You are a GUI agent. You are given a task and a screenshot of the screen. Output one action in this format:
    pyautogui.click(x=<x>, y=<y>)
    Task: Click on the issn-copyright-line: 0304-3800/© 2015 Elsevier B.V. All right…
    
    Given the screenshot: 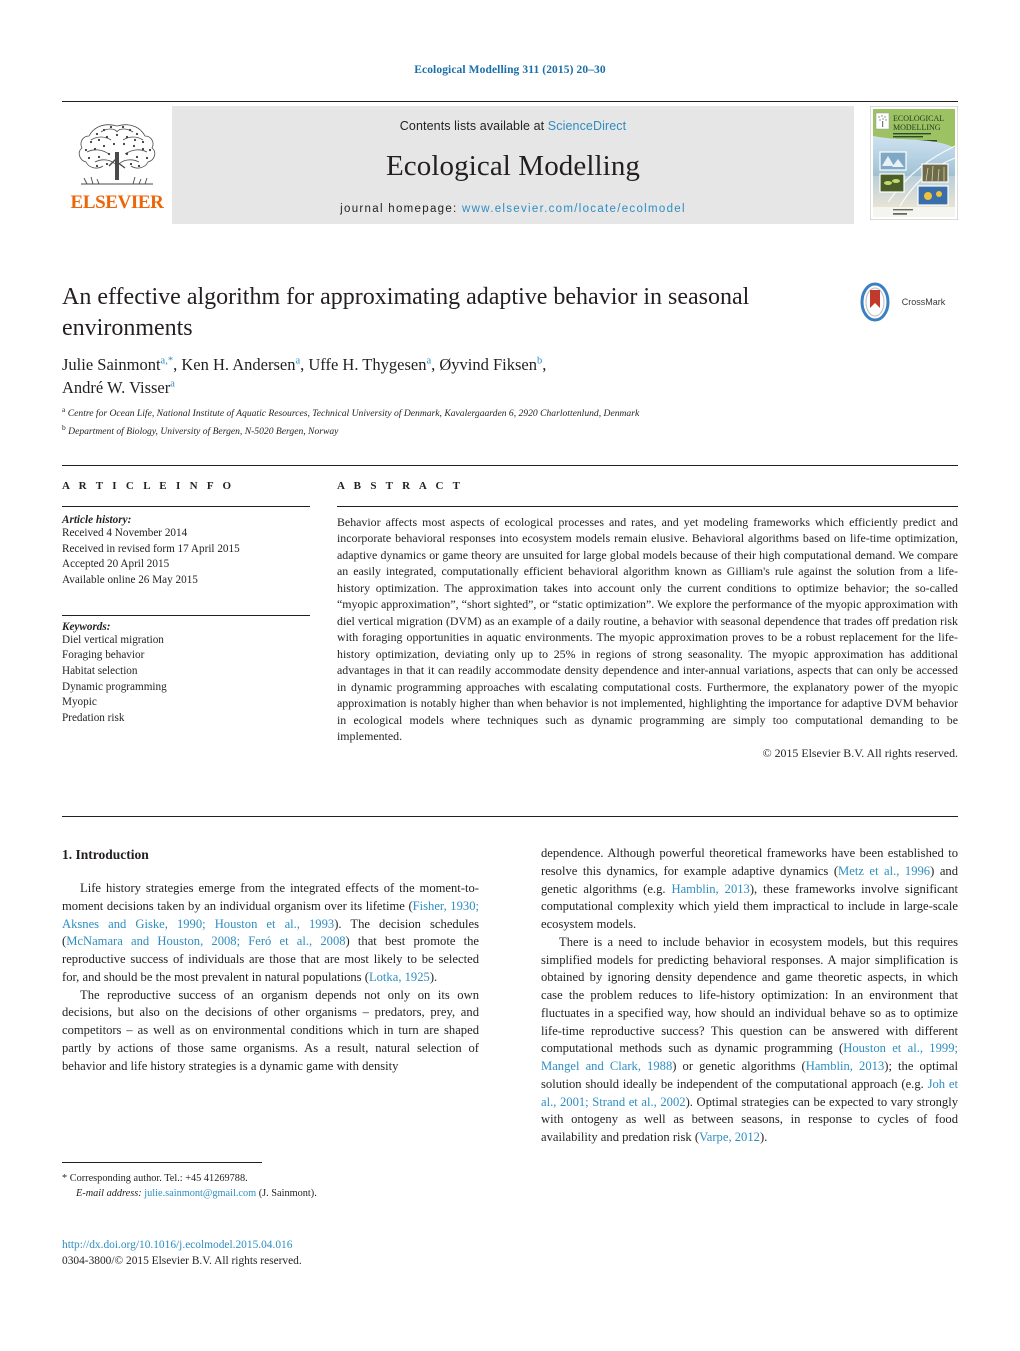 What is the action you would take?
    pyautogui.click(x=182, y=1260)
    